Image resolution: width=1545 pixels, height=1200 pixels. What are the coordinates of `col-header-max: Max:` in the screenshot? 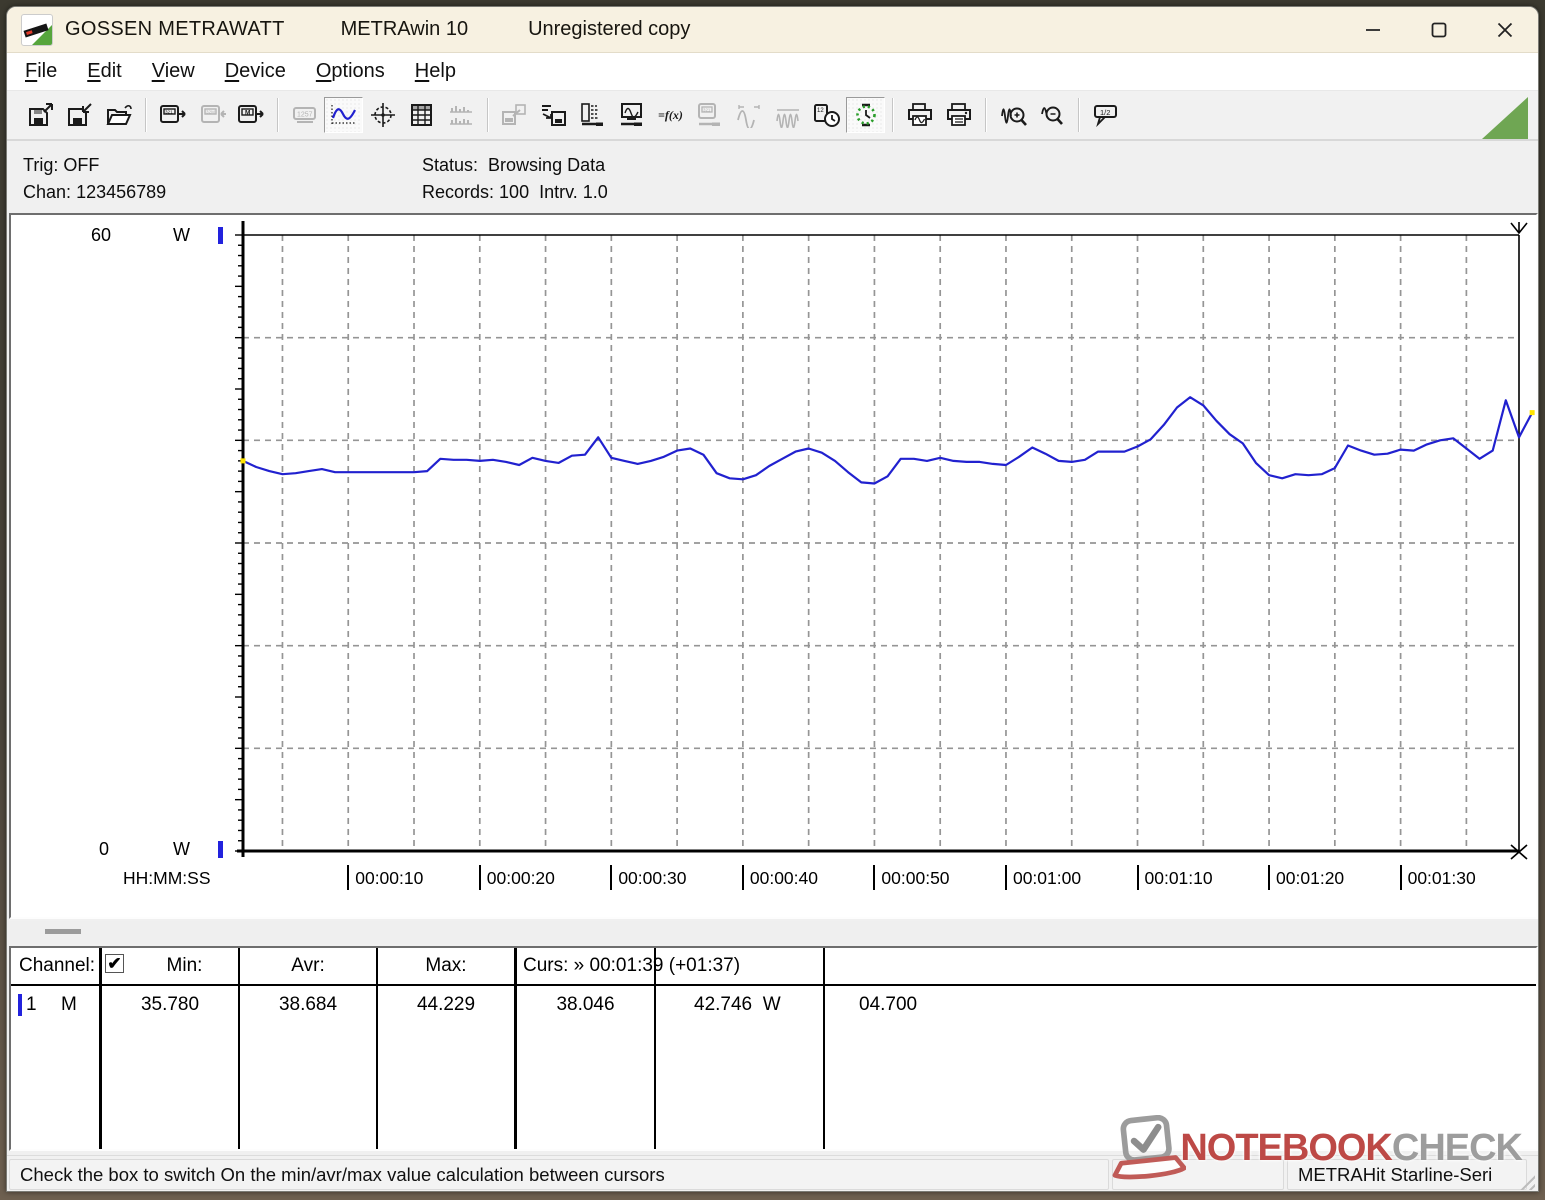 It's located at (446, 965).